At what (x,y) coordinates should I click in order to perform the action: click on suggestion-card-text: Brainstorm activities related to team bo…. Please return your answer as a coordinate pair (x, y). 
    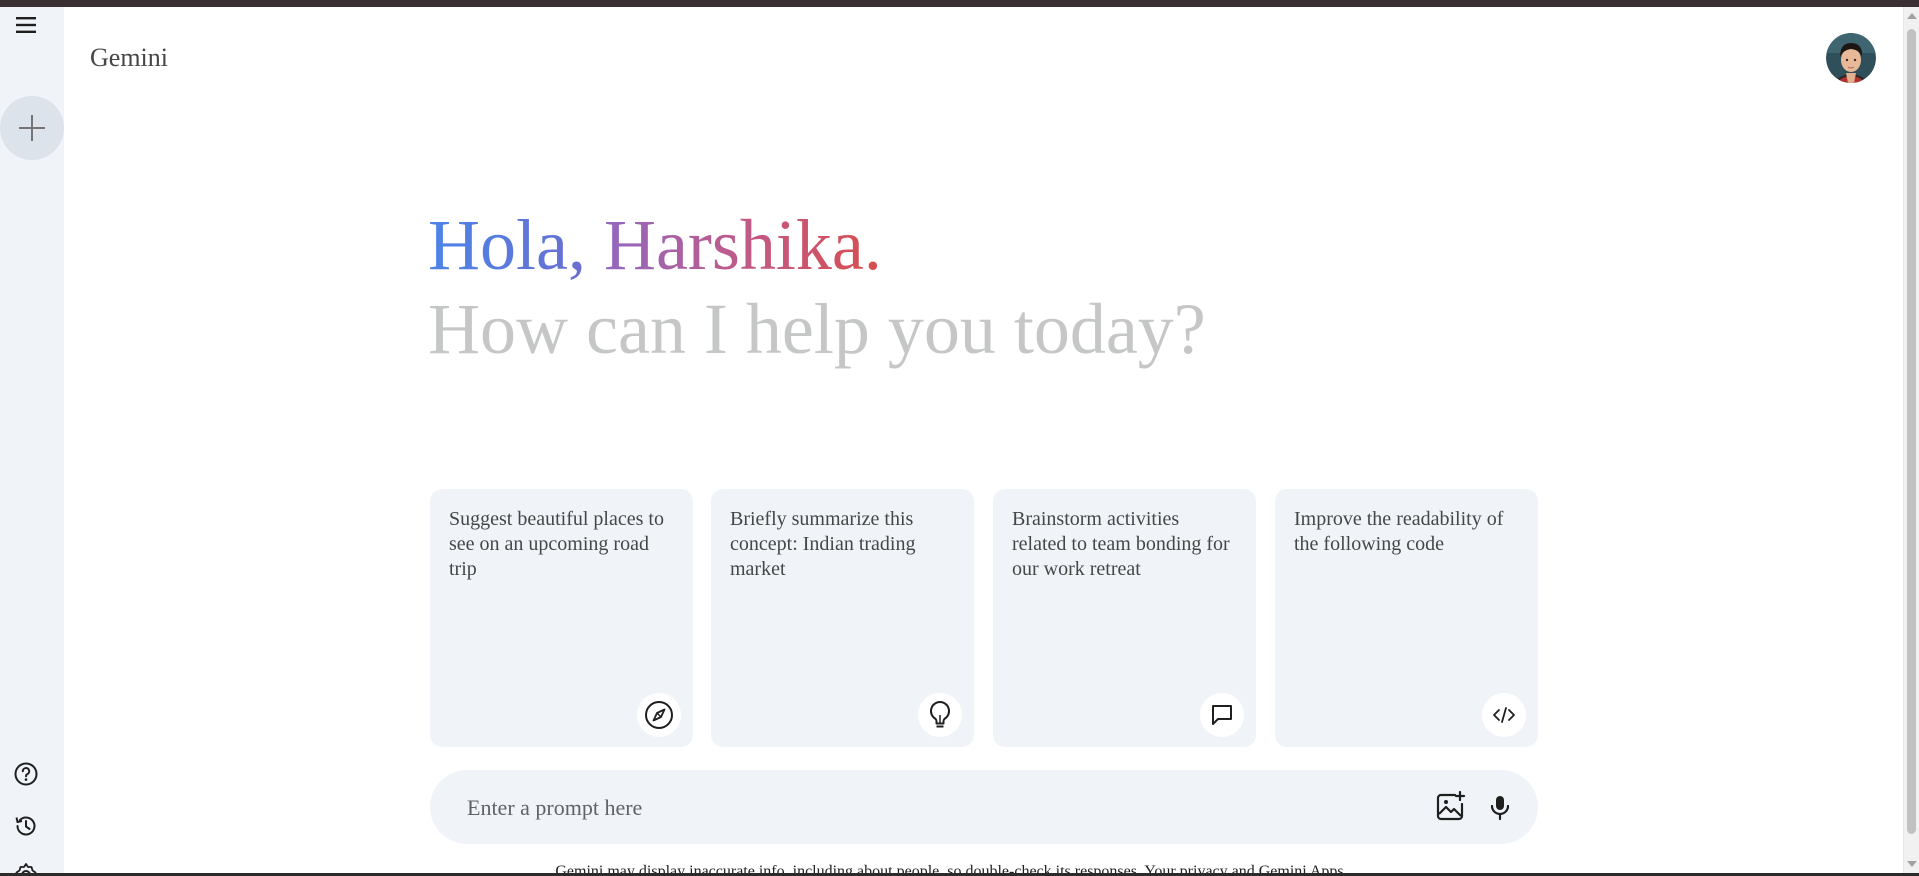
    Looking at the image, I should click on (1121, 544).